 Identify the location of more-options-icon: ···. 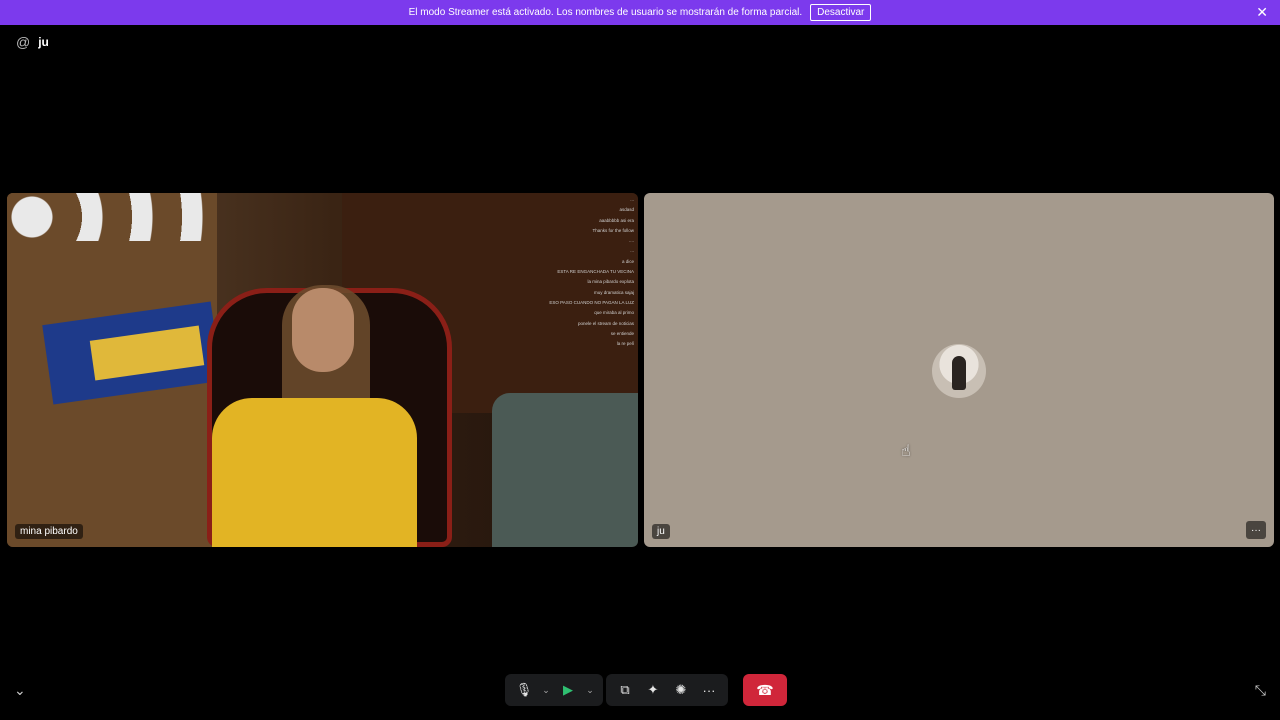
(709, 690).